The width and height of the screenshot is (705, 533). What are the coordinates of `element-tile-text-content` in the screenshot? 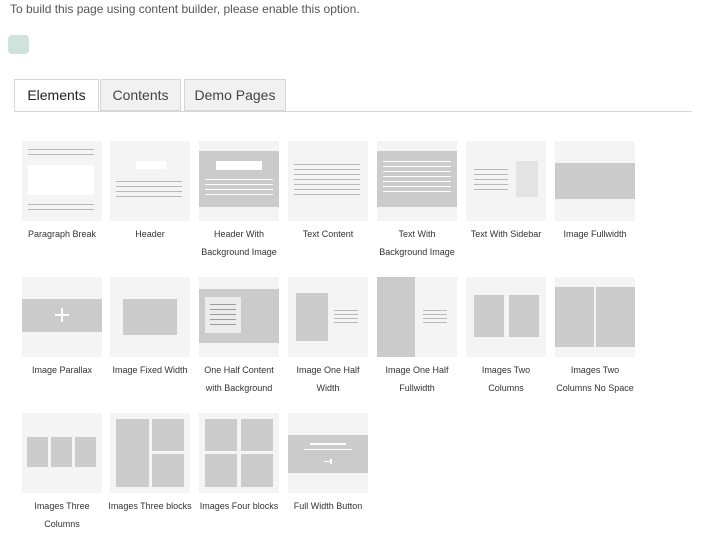 It's located at (328, 181).